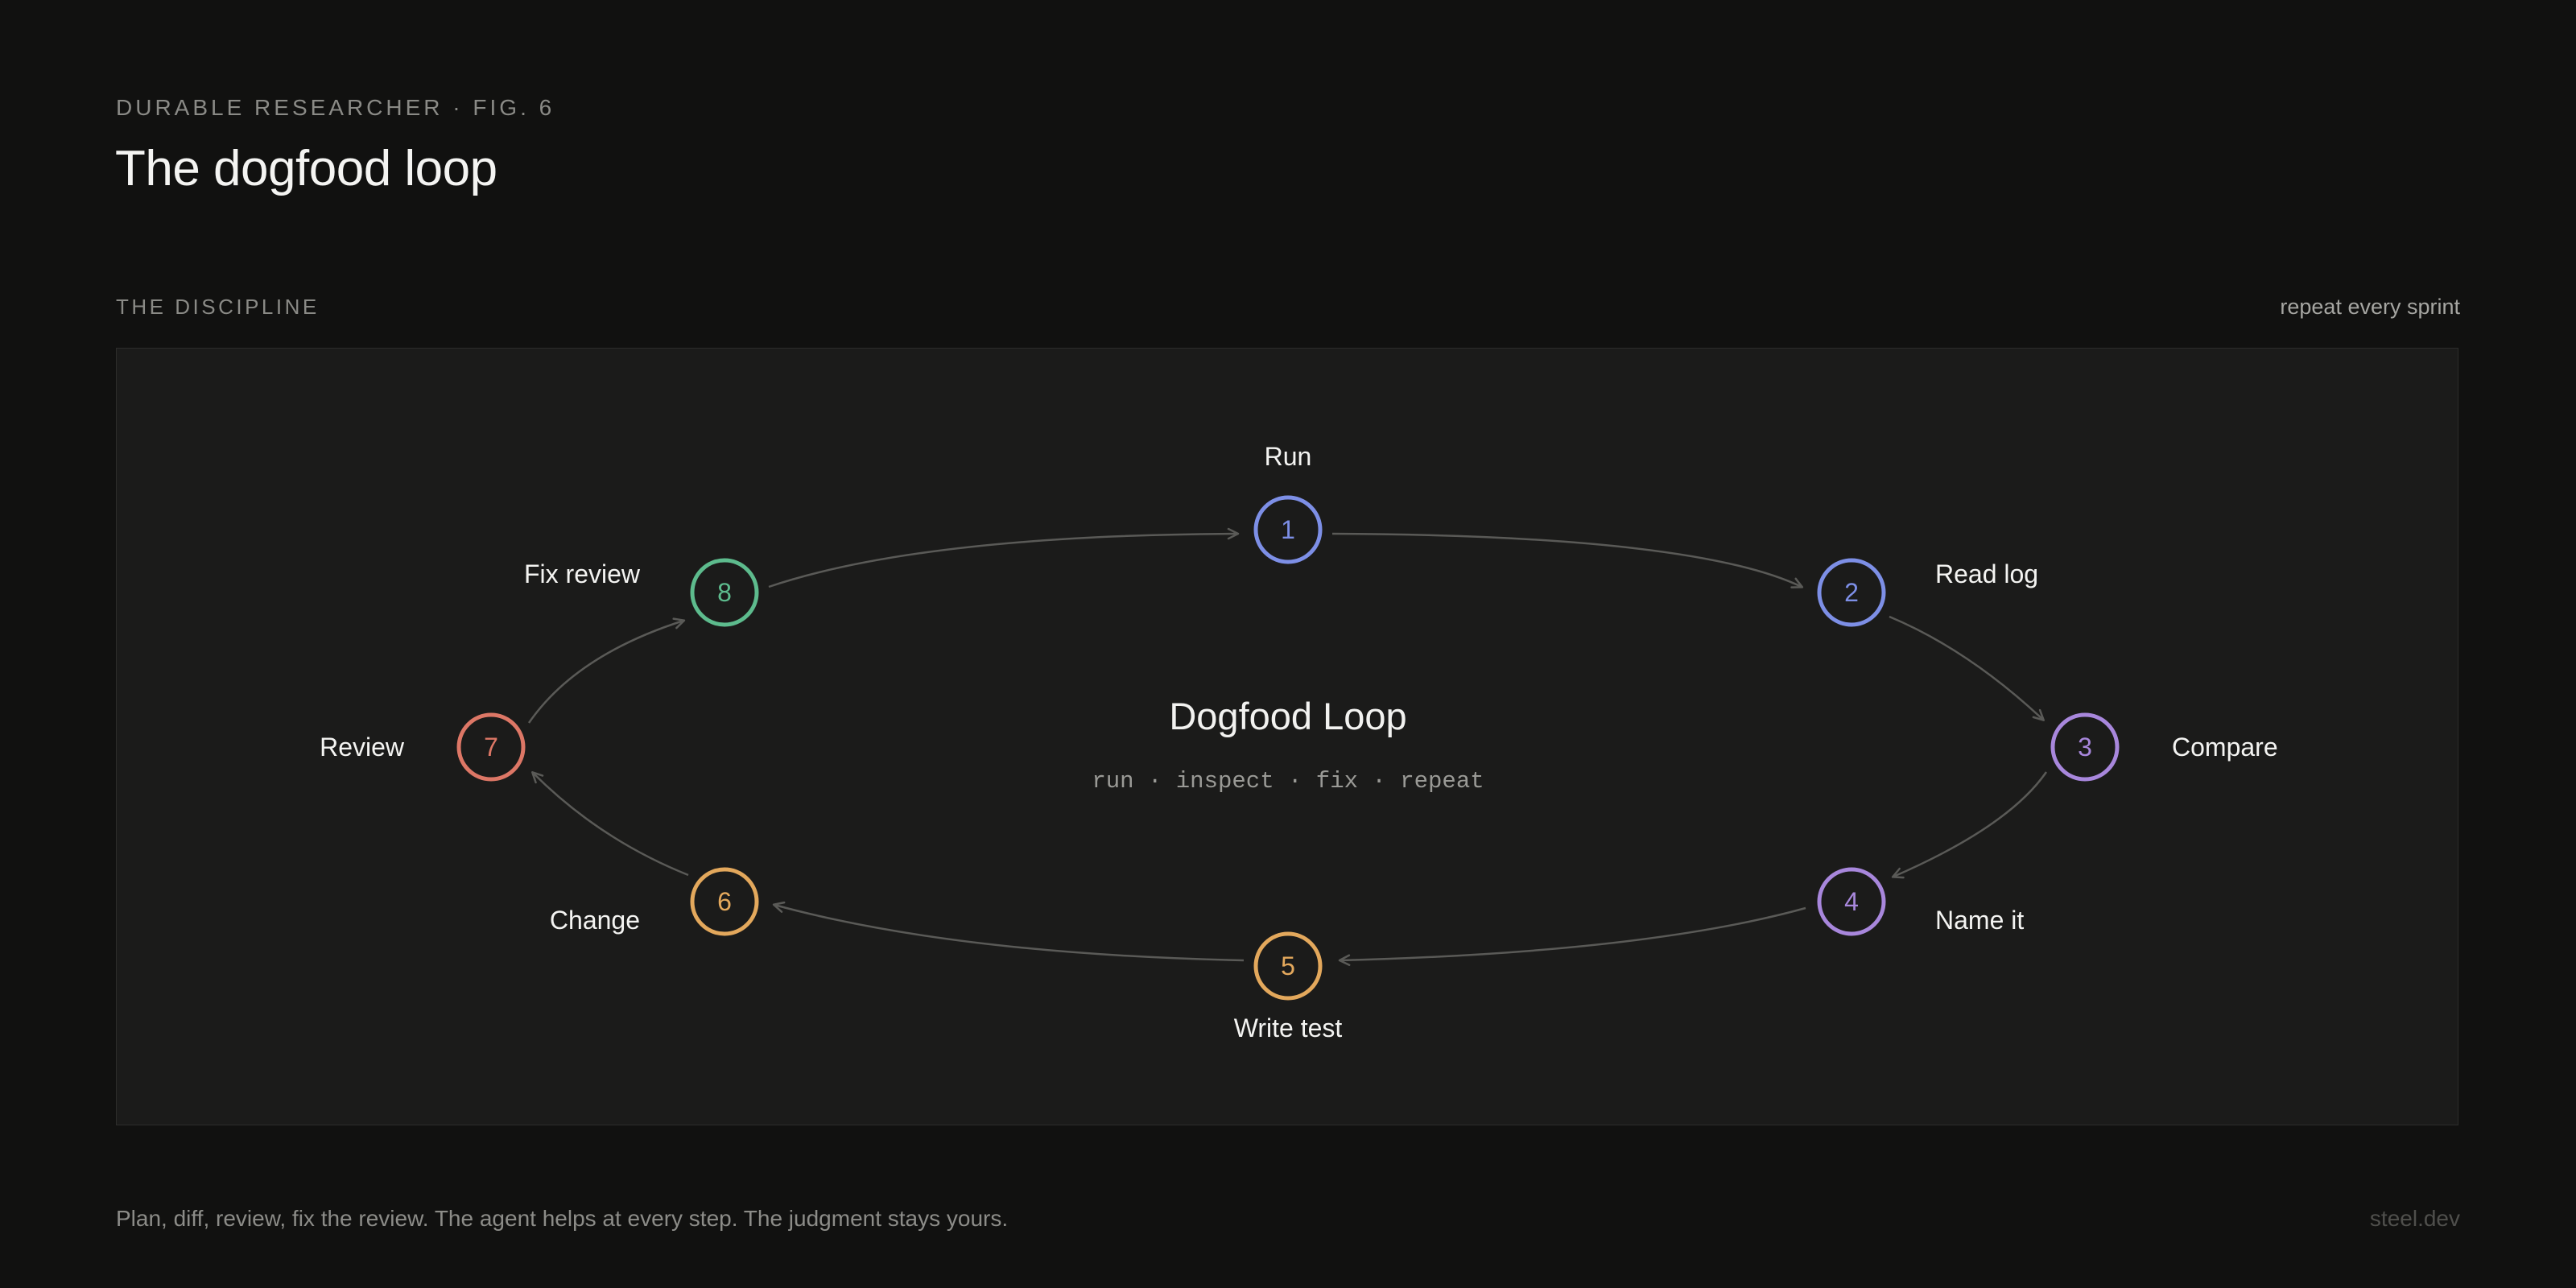 The width and height of the screenshot is (2576, 1288). What do you see at coordinates (306, 168) in the screenshot?
I see `page-title: The dogfood loop` at bounding box center [306, 168].